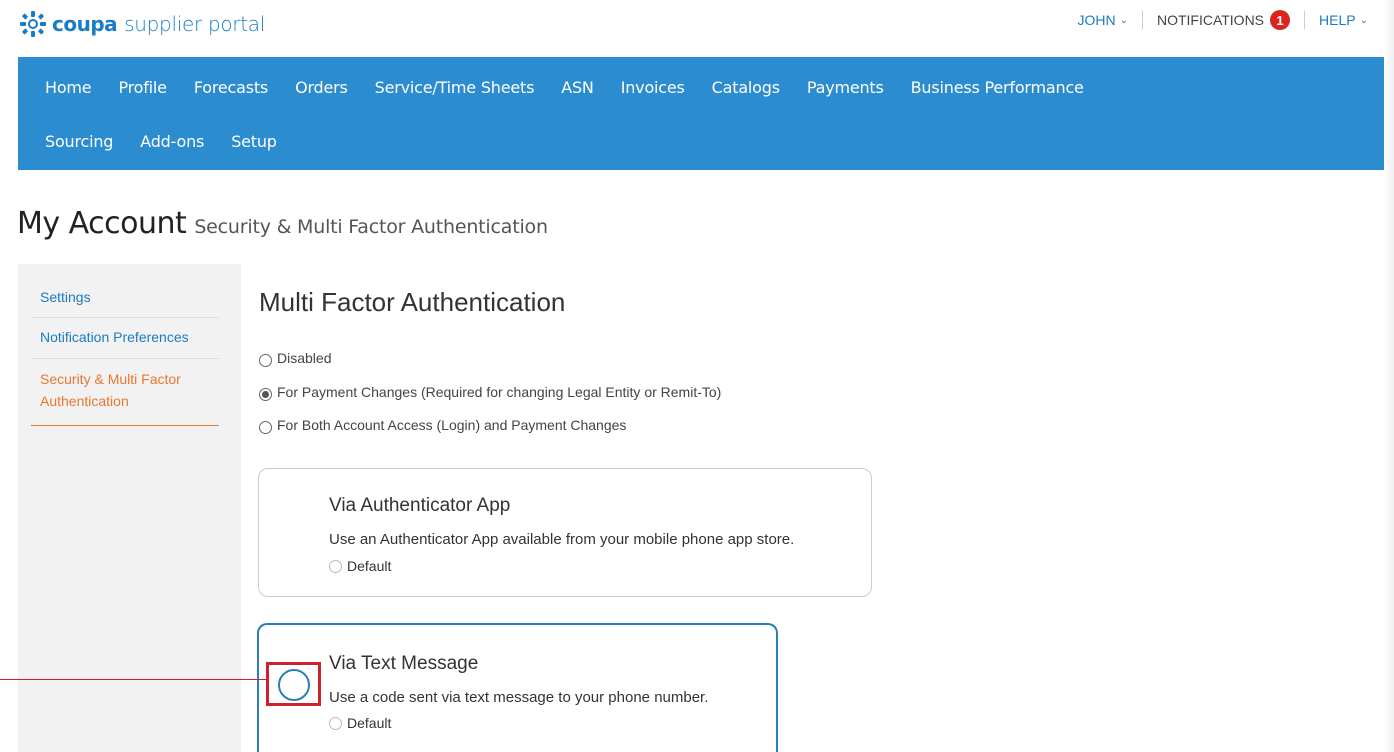 Image resolution: width=1394 pixels, height=752 pixels. Describe the element at coordinates (237, 87) in the screenshot. I see `nav-forecasts: Forecasts` at that location.